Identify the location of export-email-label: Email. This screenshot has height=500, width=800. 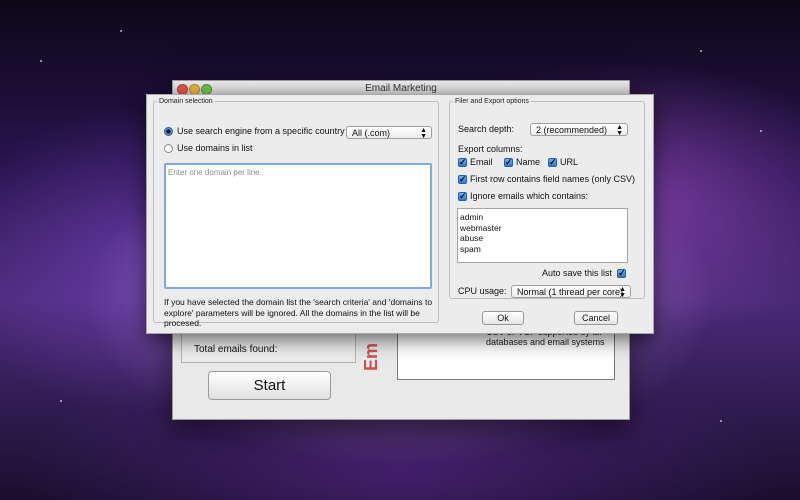
(481, 162).